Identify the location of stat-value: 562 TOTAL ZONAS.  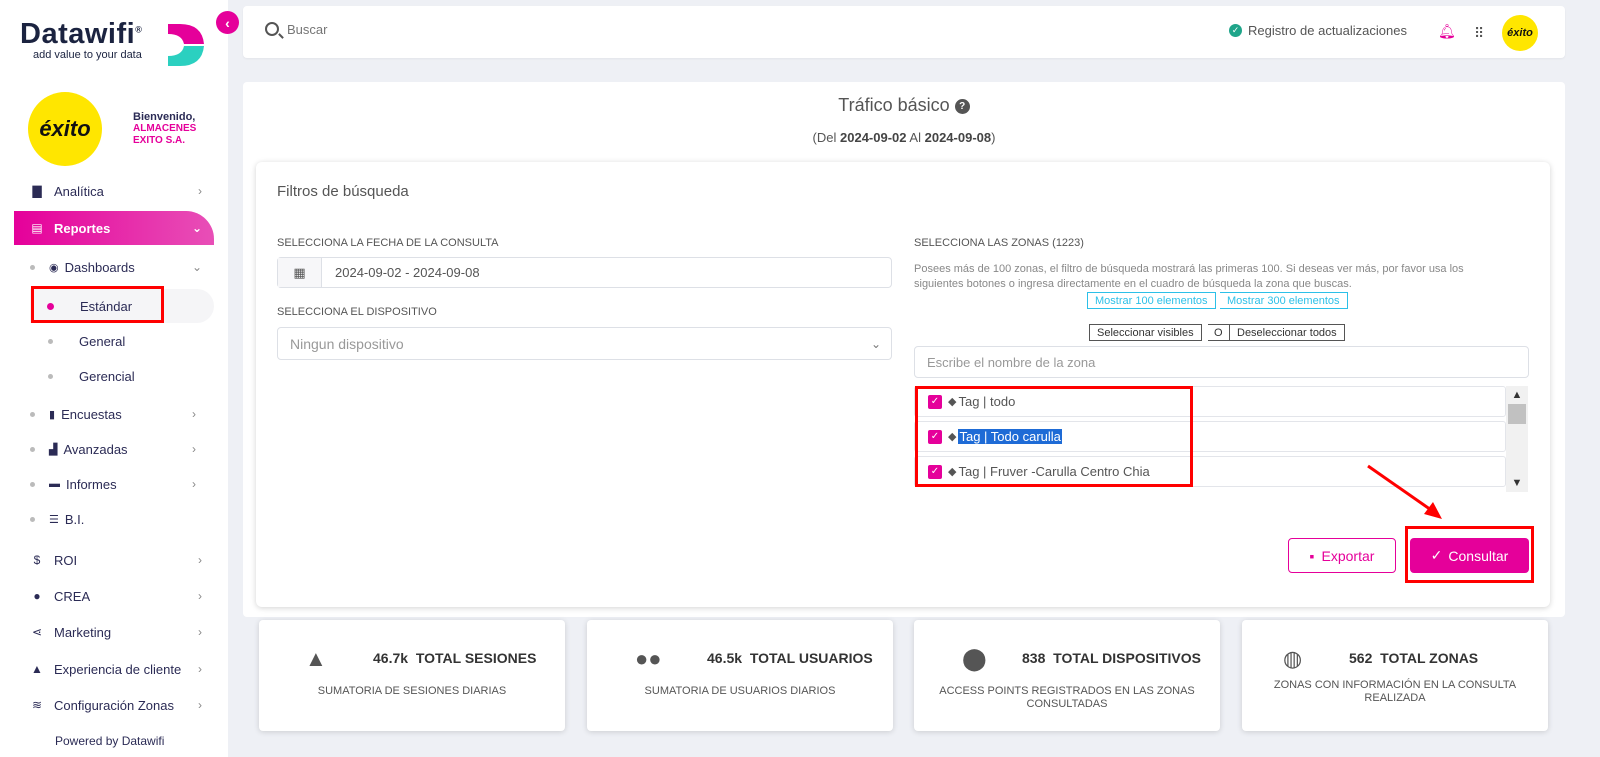
(1414, 658).